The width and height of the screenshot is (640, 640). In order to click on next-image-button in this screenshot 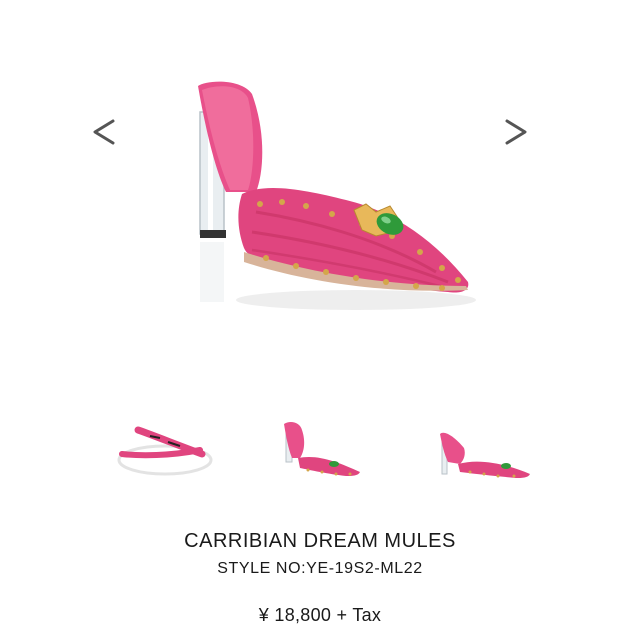, I will do `click(516, 132)`.